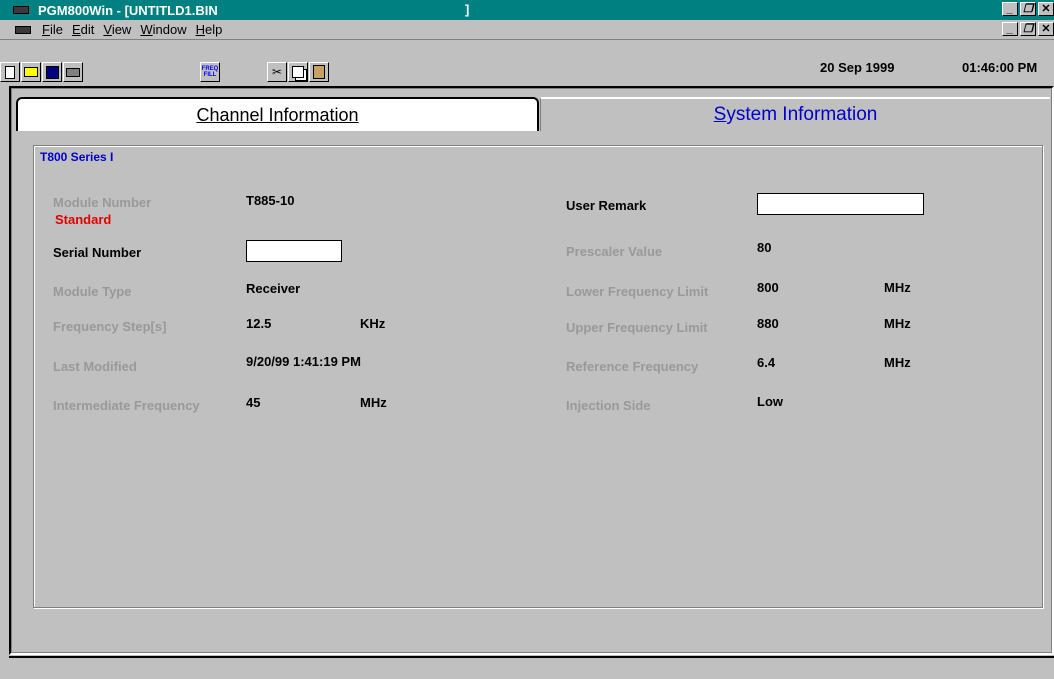  Describe the element at coordinates (1000, 67) in the screenshot. I see `current-time: 01:46:00 PM` at that location.